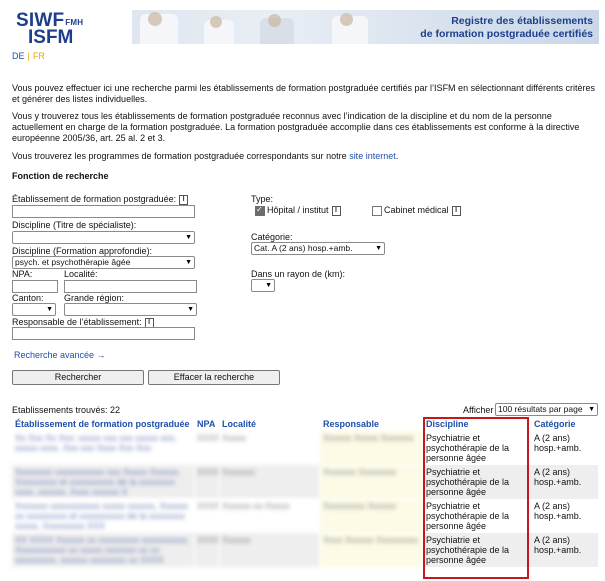  I want to click on lang-fr-link: FR, so click(39, 56).